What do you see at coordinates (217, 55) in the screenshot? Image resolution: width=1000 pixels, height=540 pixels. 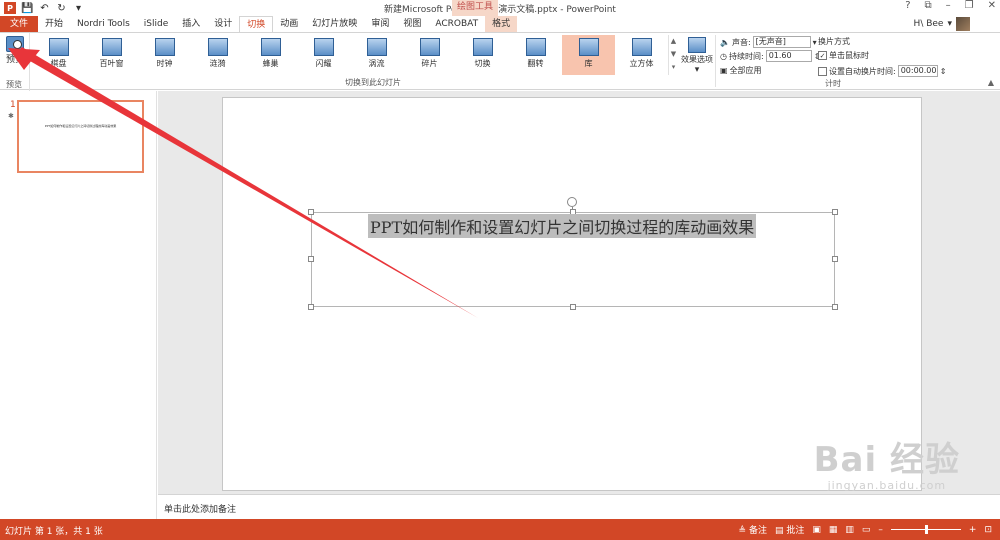 I see `transition-ripple: 涟漪` at bounding box center [217, 55].